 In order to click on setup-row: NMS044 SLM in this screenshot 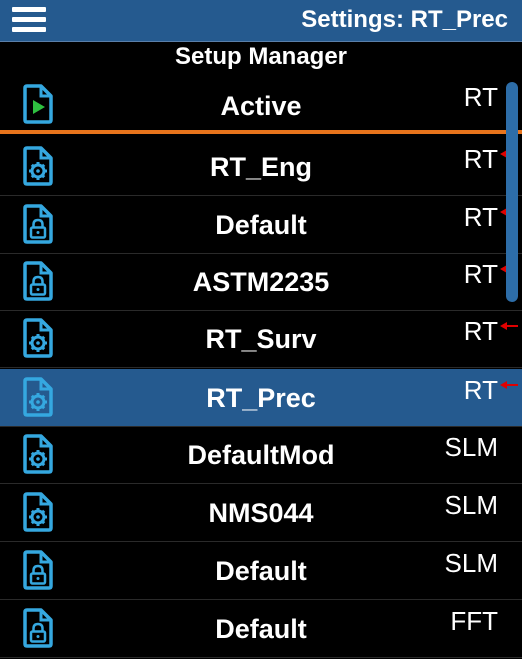, I will do `click(261, 513)`.